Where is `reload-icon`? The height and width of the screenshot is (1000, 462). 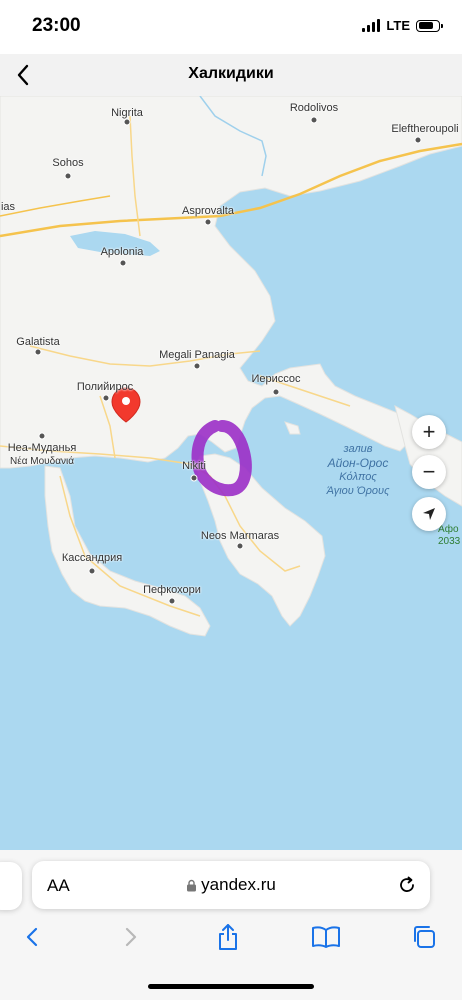
reload-icon is located at coordinates (407, 885).